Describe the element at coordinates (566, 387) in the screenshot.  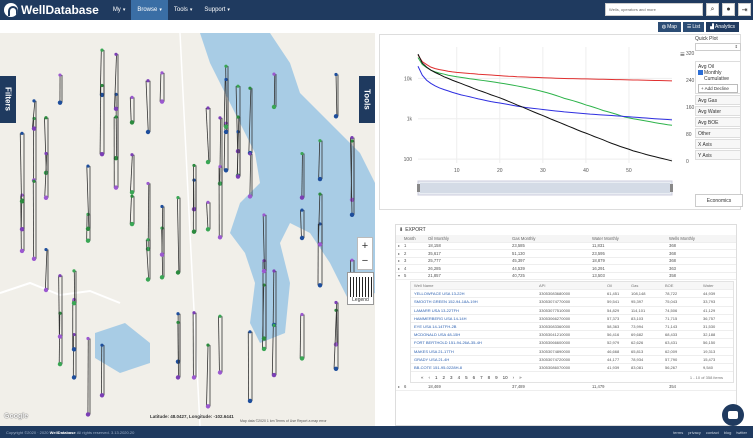
I see `table-row: ▸ 6 18,469 37,489 11,479 354` at that location.